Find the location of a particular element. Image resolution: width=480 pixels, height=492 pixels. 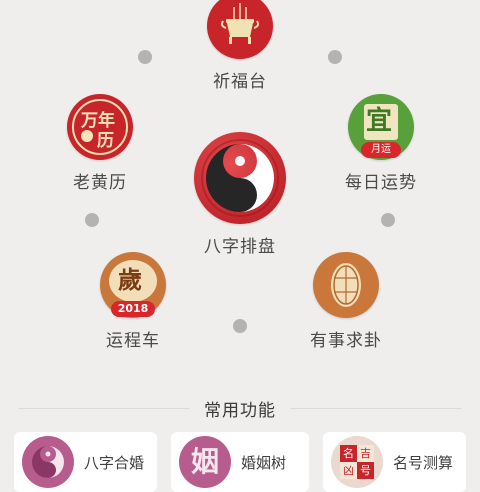

marriage-glyph: 姻 is located at coordinates (204, 461).